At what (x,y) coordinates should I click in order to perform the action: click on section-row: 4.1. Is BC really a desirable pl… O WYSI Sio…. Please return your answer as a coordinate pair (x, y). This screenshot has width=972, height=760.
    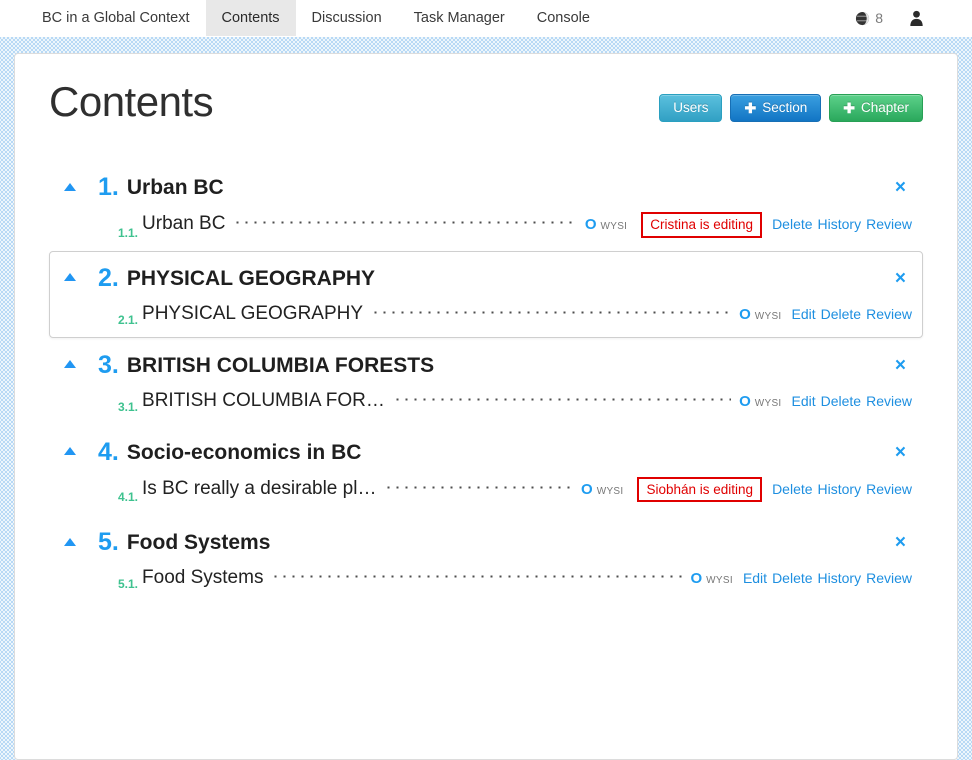
    Looking at the image, I should click on (486, 490).